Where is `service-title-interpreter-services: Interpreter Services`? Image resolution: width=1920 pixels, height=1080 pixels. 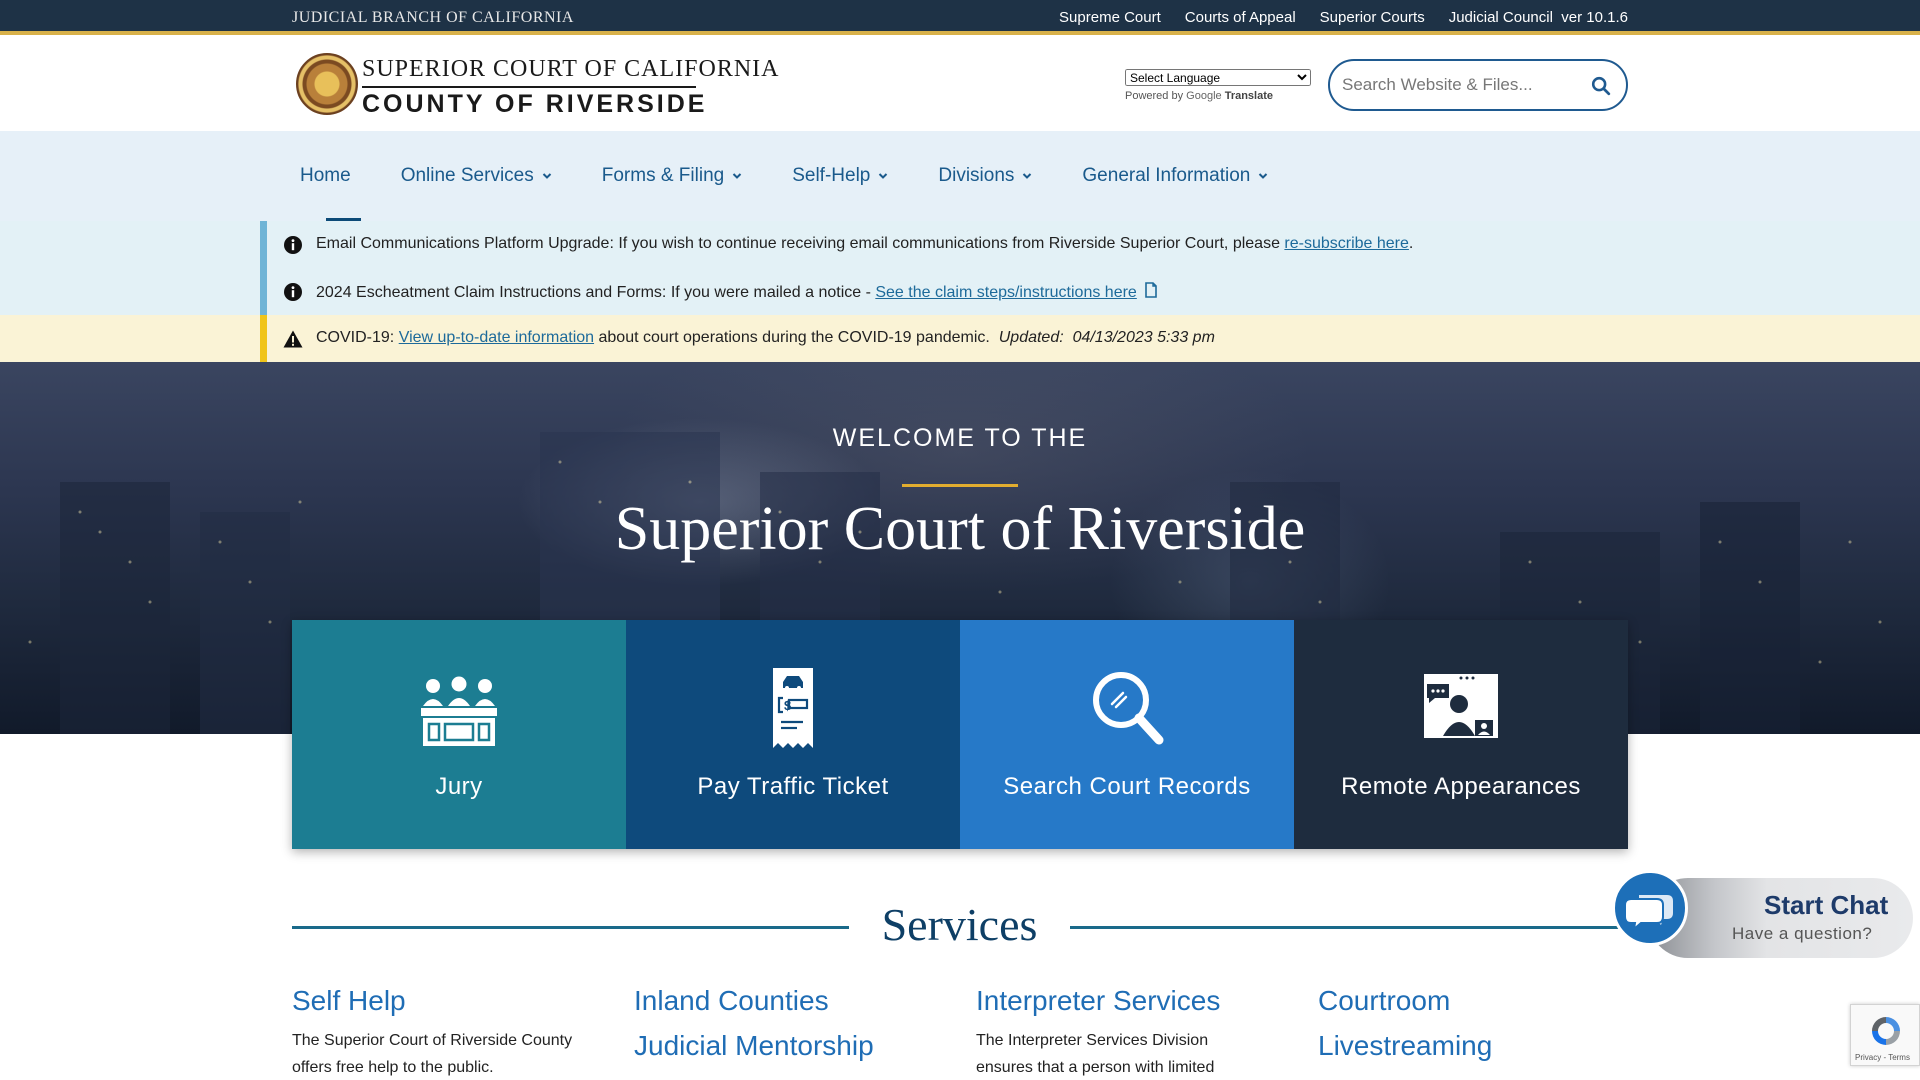 service-title-interpreter-services: Interpreter Services is located at coordinates (1121, 1000).